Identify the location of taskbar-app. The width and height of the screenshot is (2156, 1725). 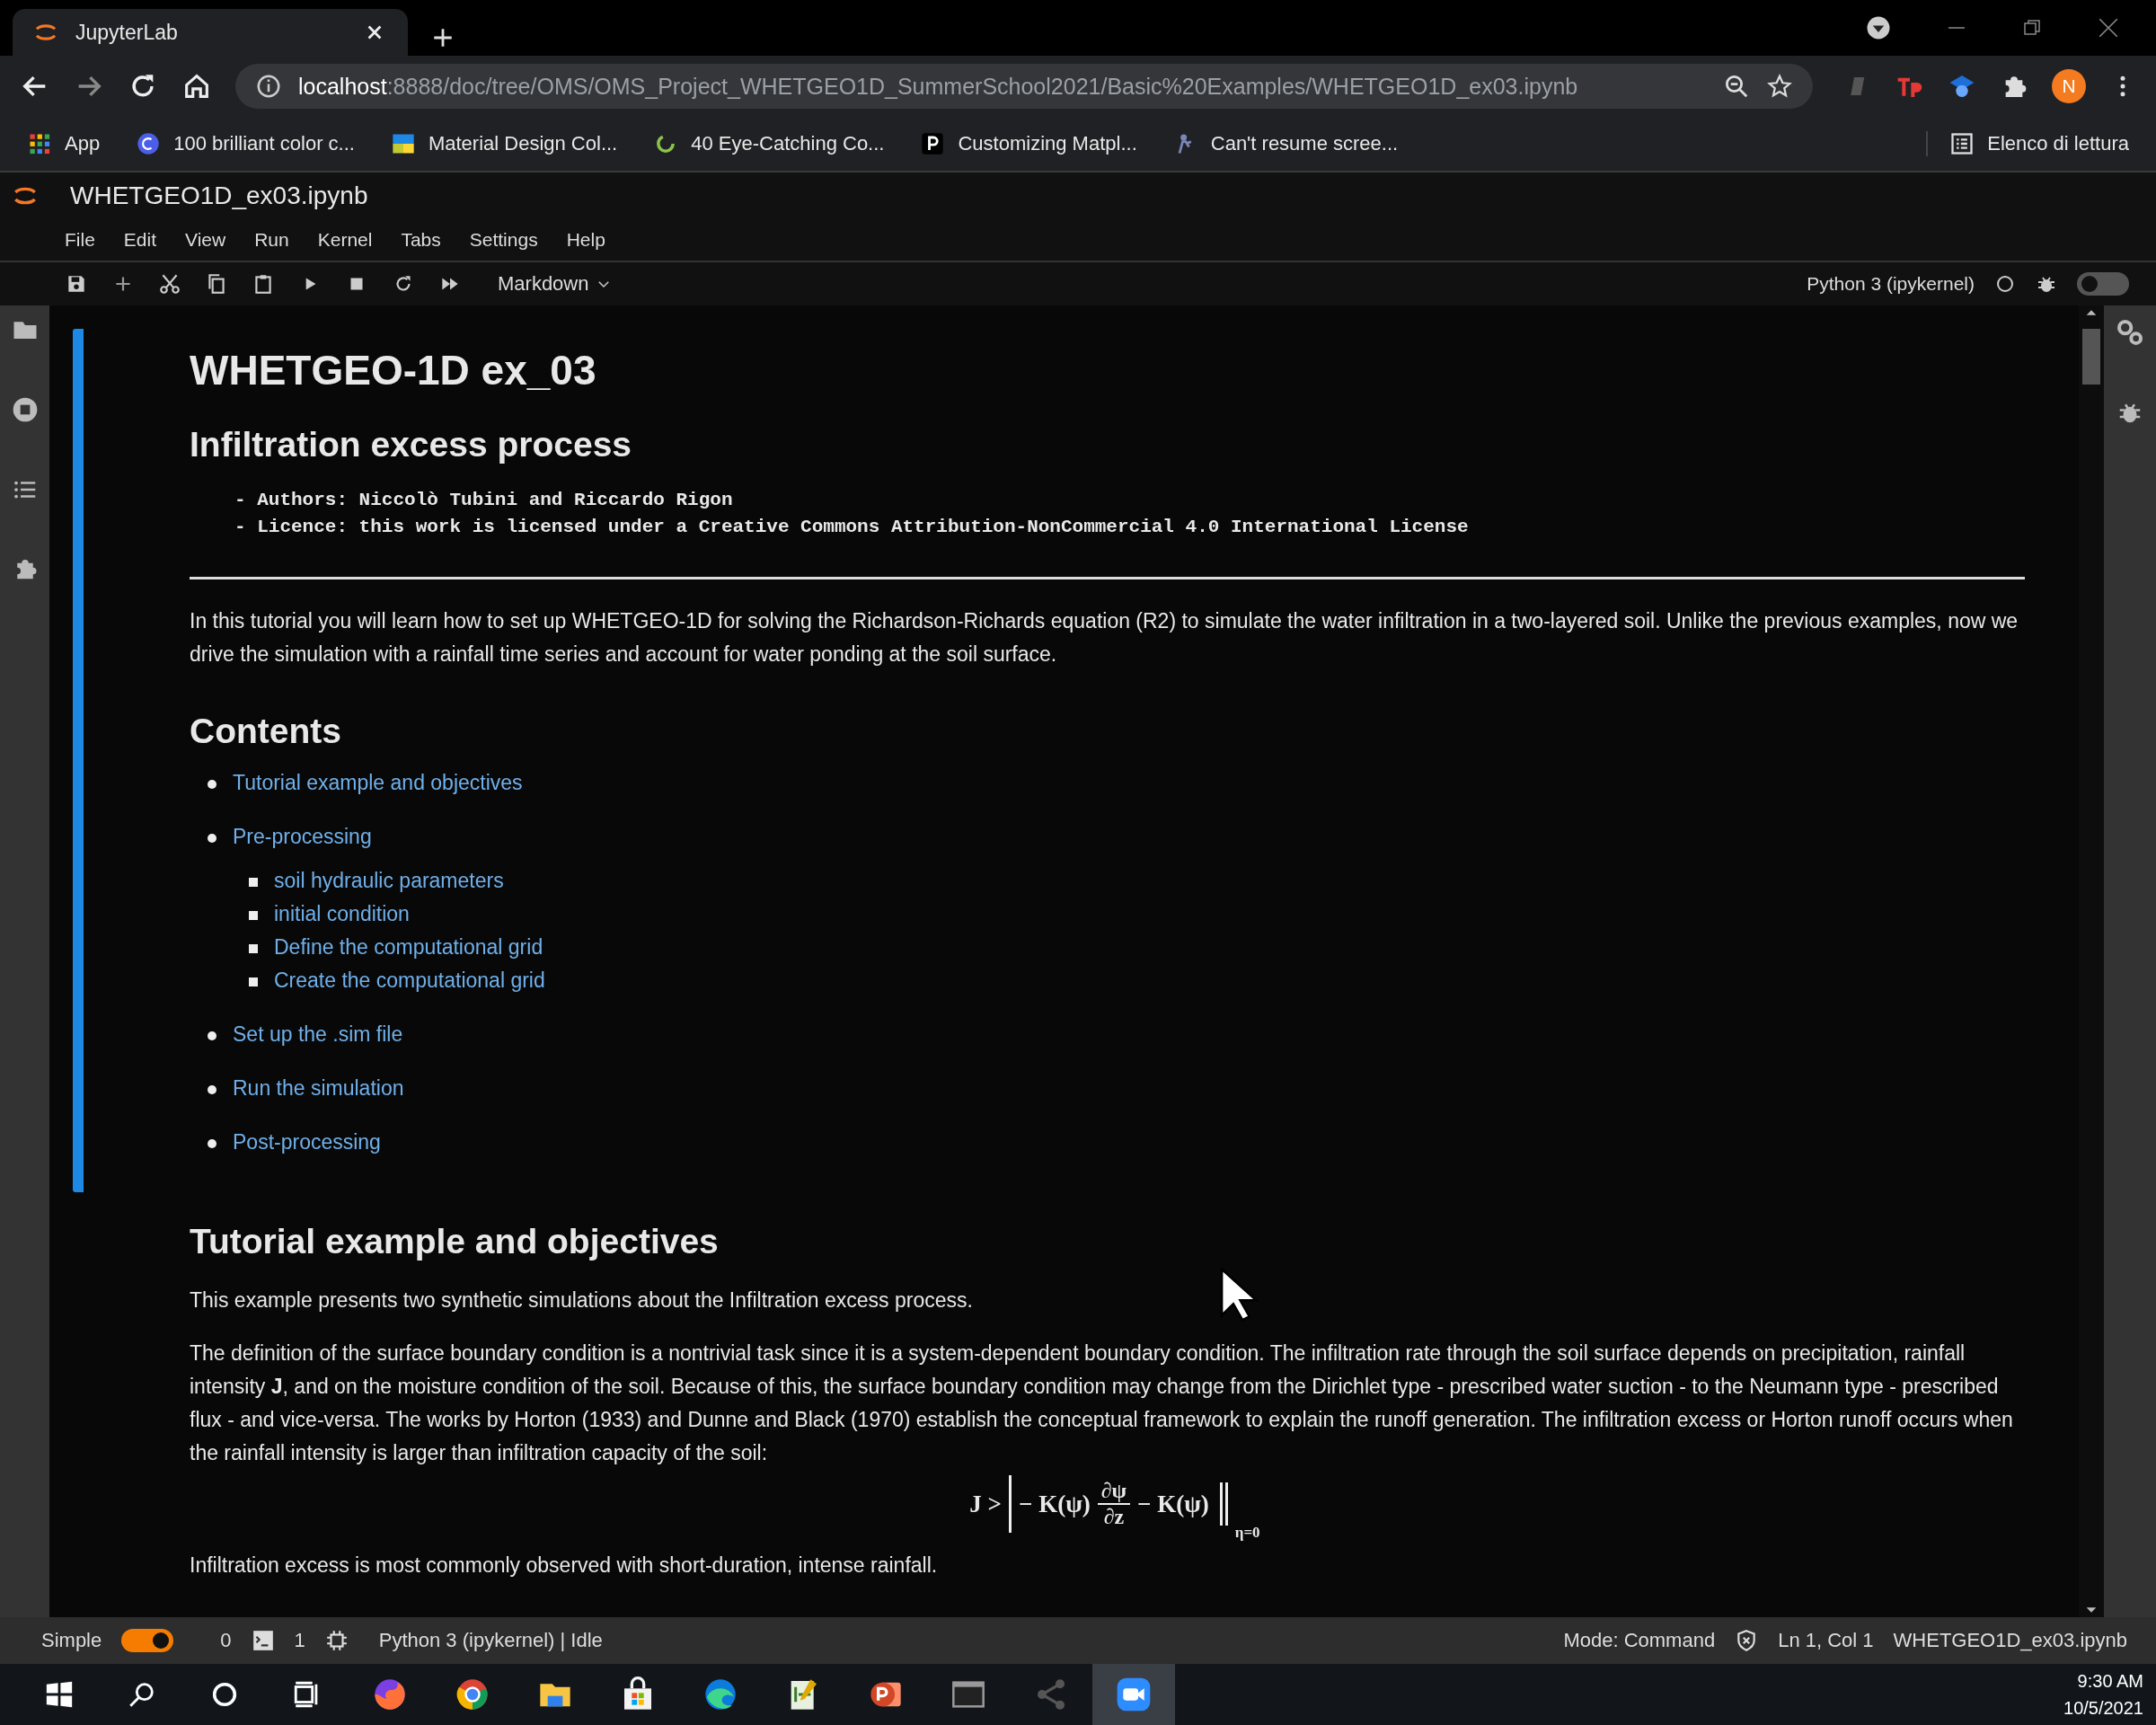
(1134, 1694).